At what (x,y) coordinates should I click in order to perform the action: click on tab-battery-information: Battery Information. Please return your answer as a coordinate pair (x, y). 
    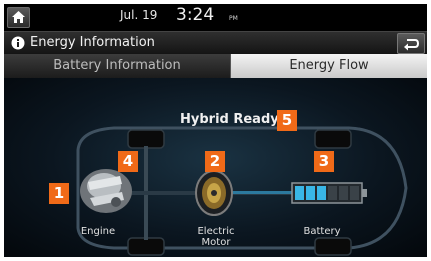
    Looking at the image, I should click on (117, 66).